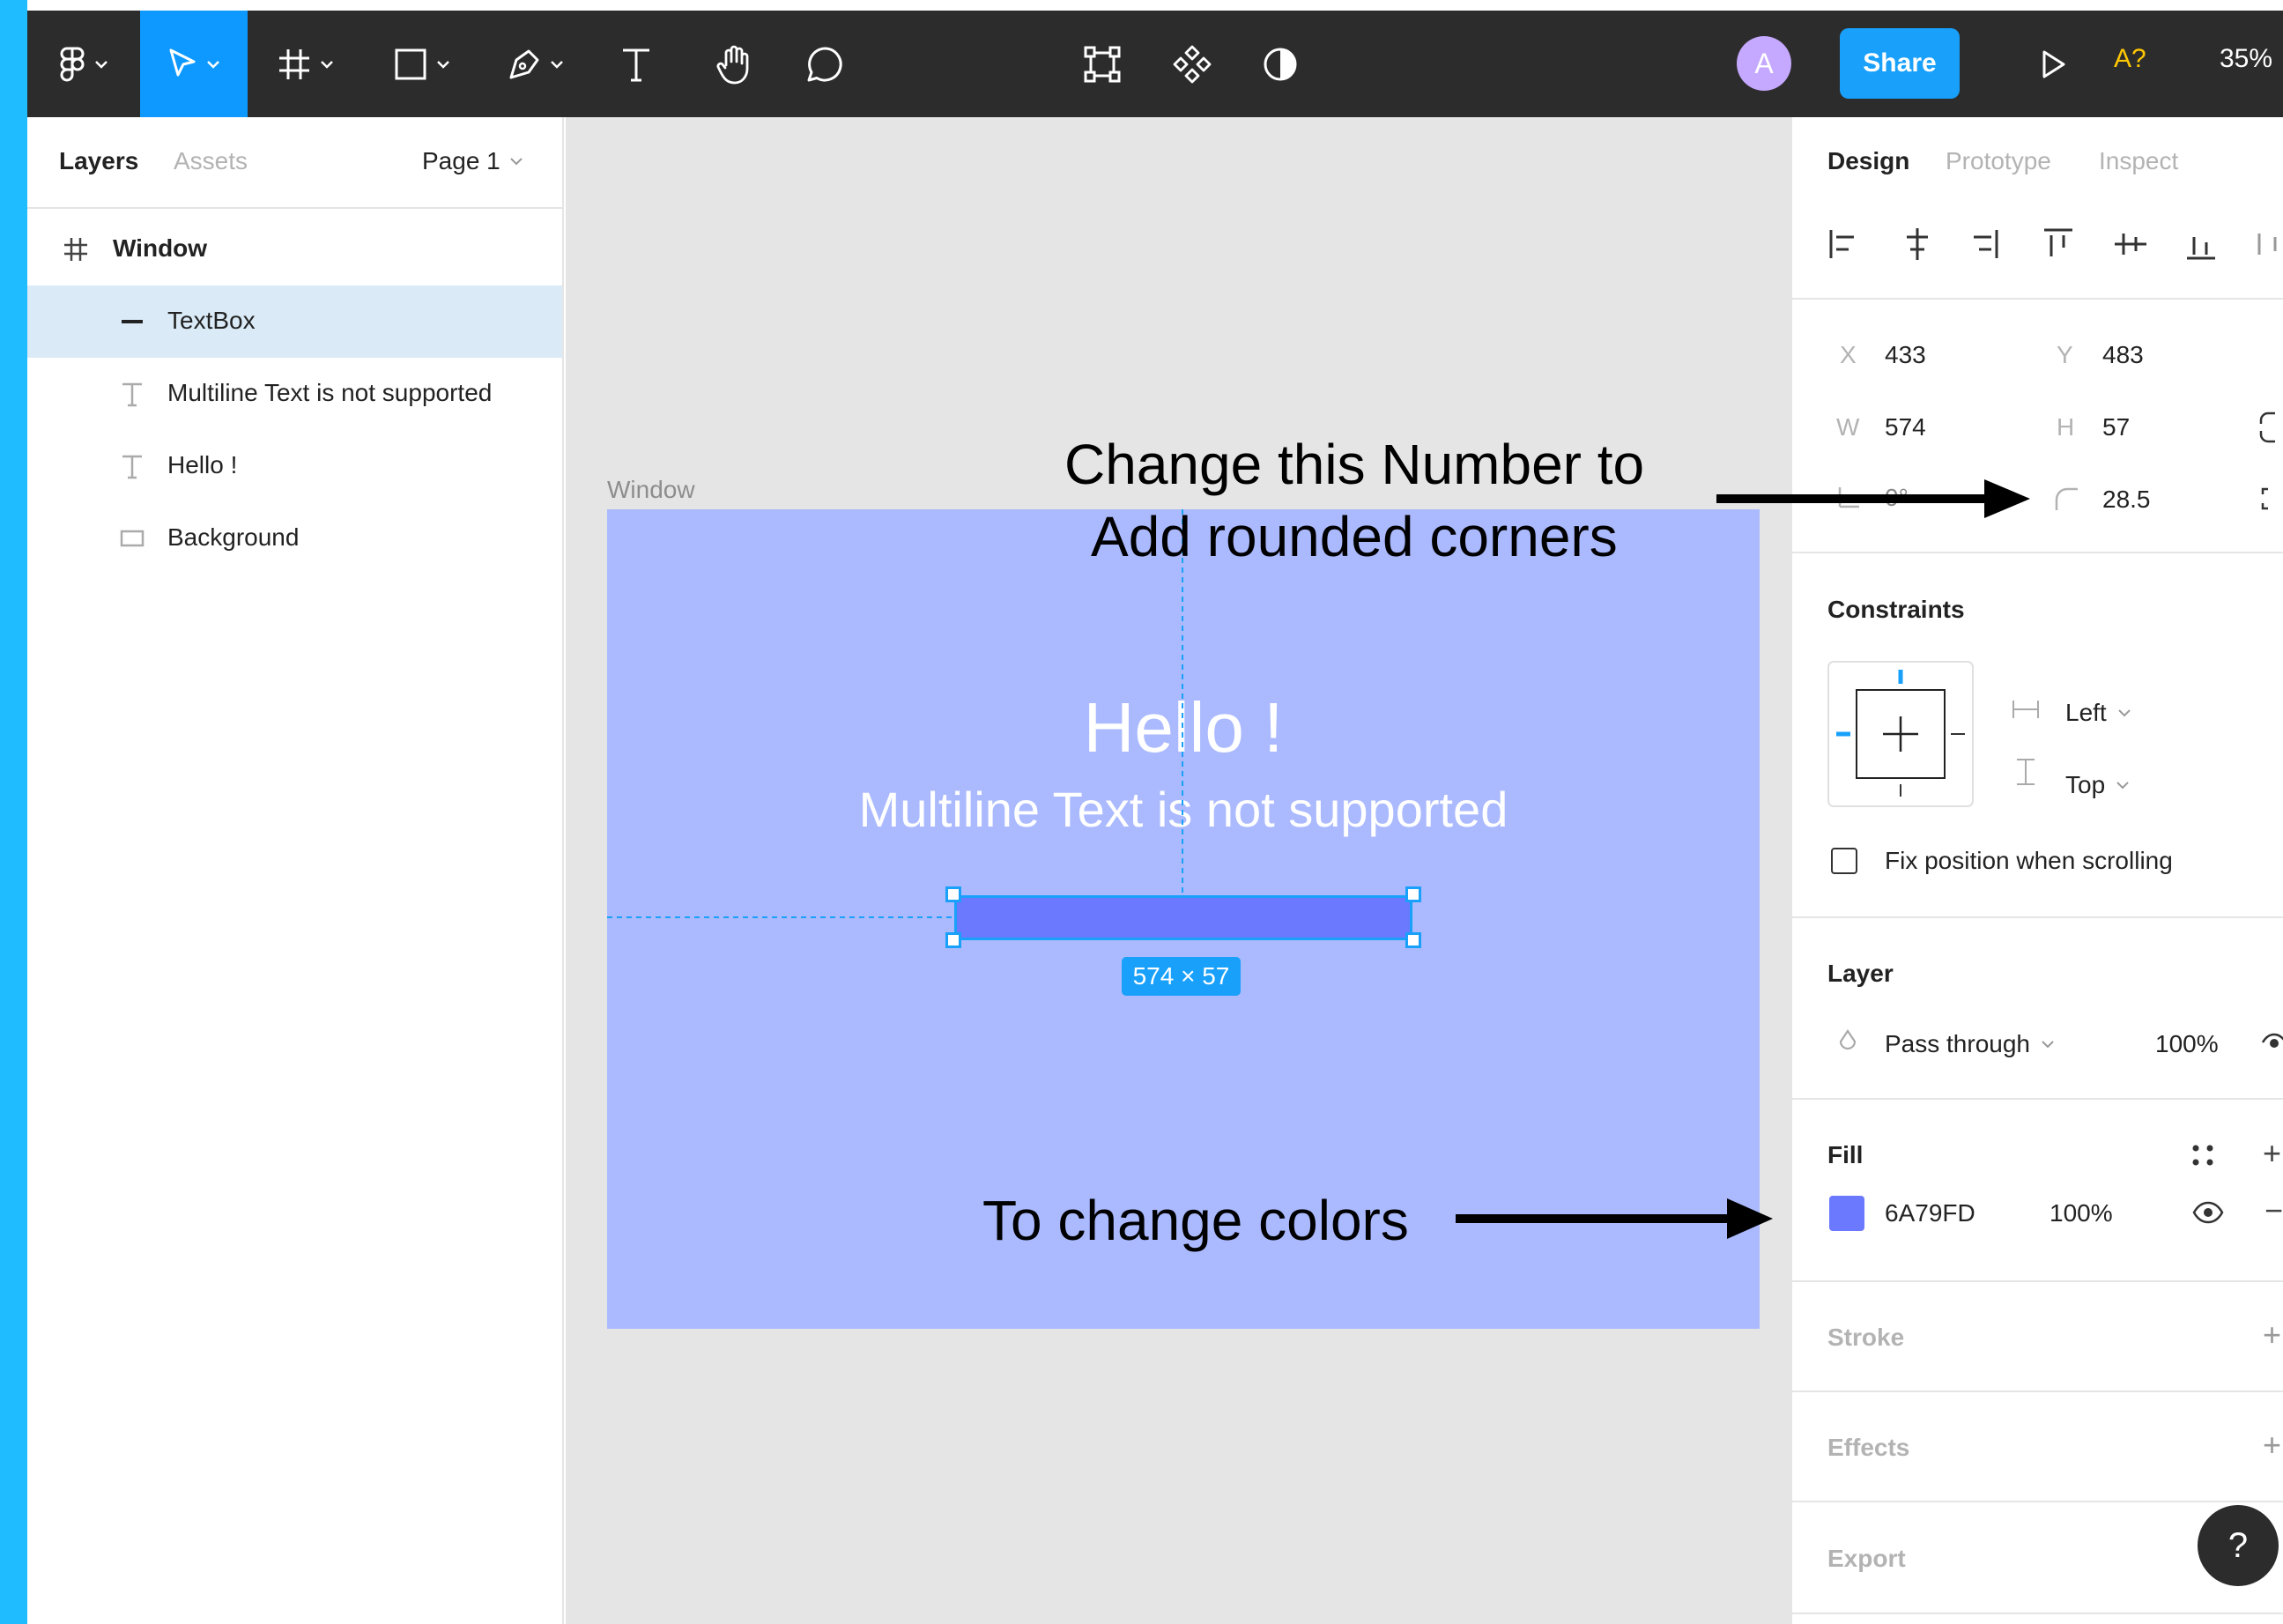 This screenshot has height=1624, width=2283. I want to click on annotation-arrows, so click(1743, 859).